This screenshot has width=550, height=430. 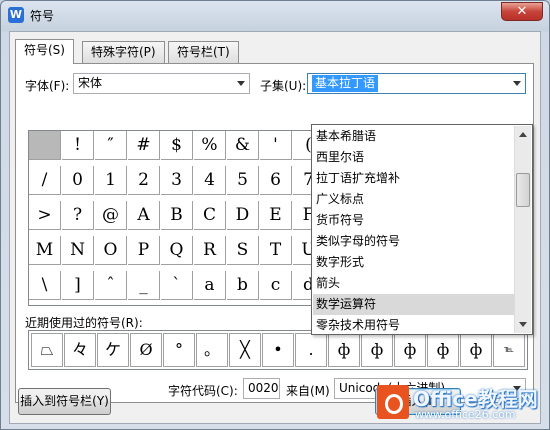 What do you see at coordinates (283, 86) in the screenshot?
I see `subset-label: 子集(U):` at bounding box center [283, 86].